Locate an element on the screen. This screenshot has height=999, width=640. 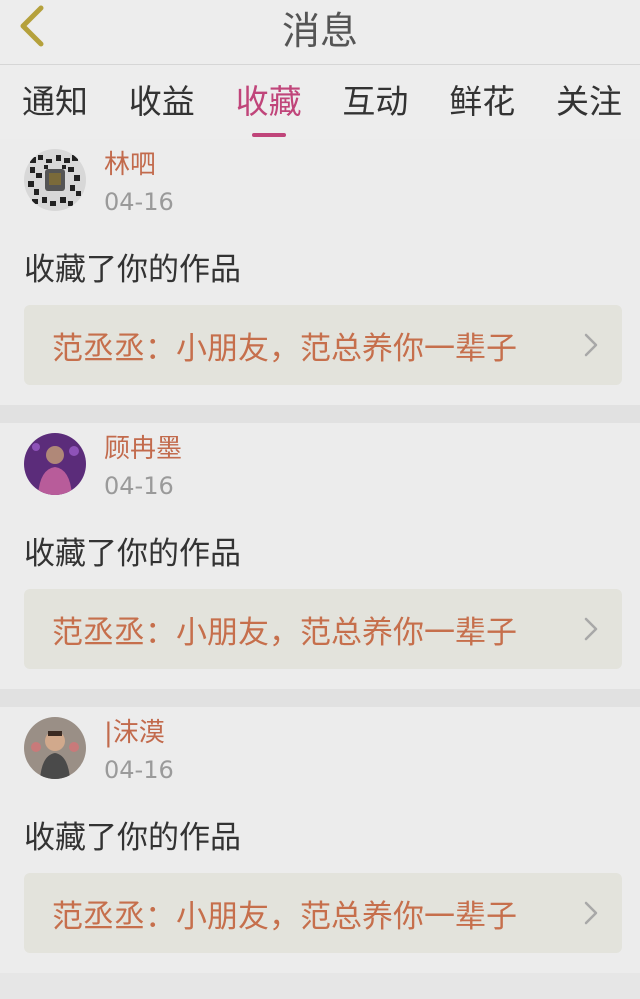
user-row: |沫漠 04-16 is located at coordinates (323, 755).